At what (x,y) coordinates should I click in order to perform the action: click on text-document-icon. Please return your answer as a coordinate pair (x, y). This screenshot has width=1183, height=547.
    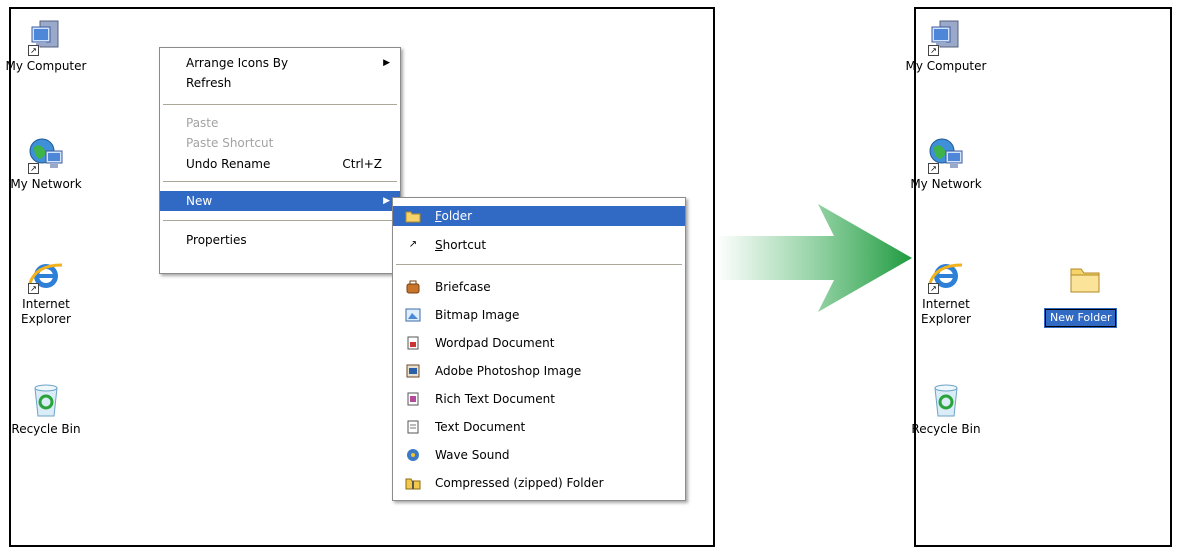
    Looking at the image, I should click on (413, 427).